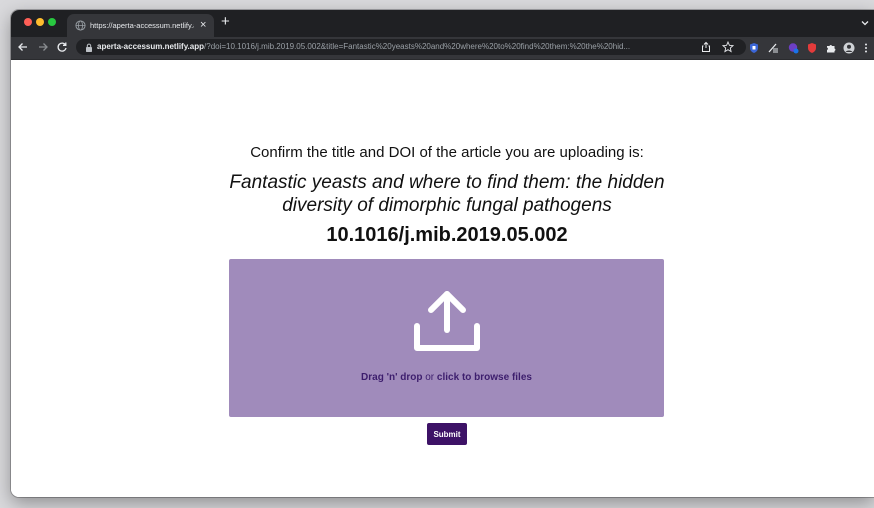 The width and height of the screenshot is (874, 508). Describe the element at coordinates (849, 48) in the screenshot. I see `profile-avatar-icon` at that location.